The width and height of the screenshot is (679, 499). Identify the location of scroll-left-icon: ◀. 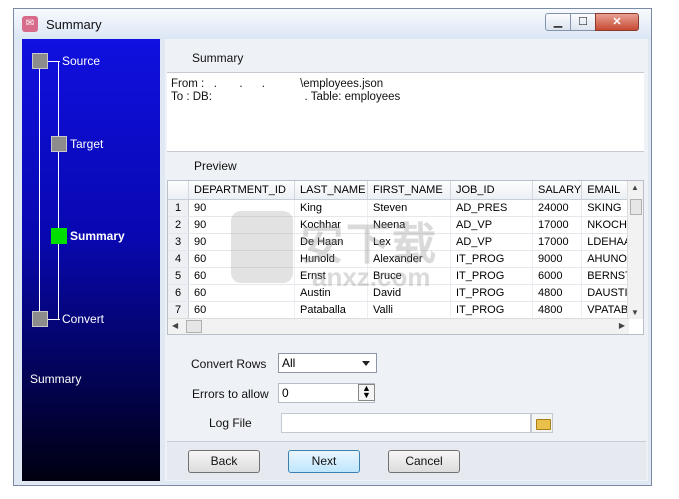
(175, 325).